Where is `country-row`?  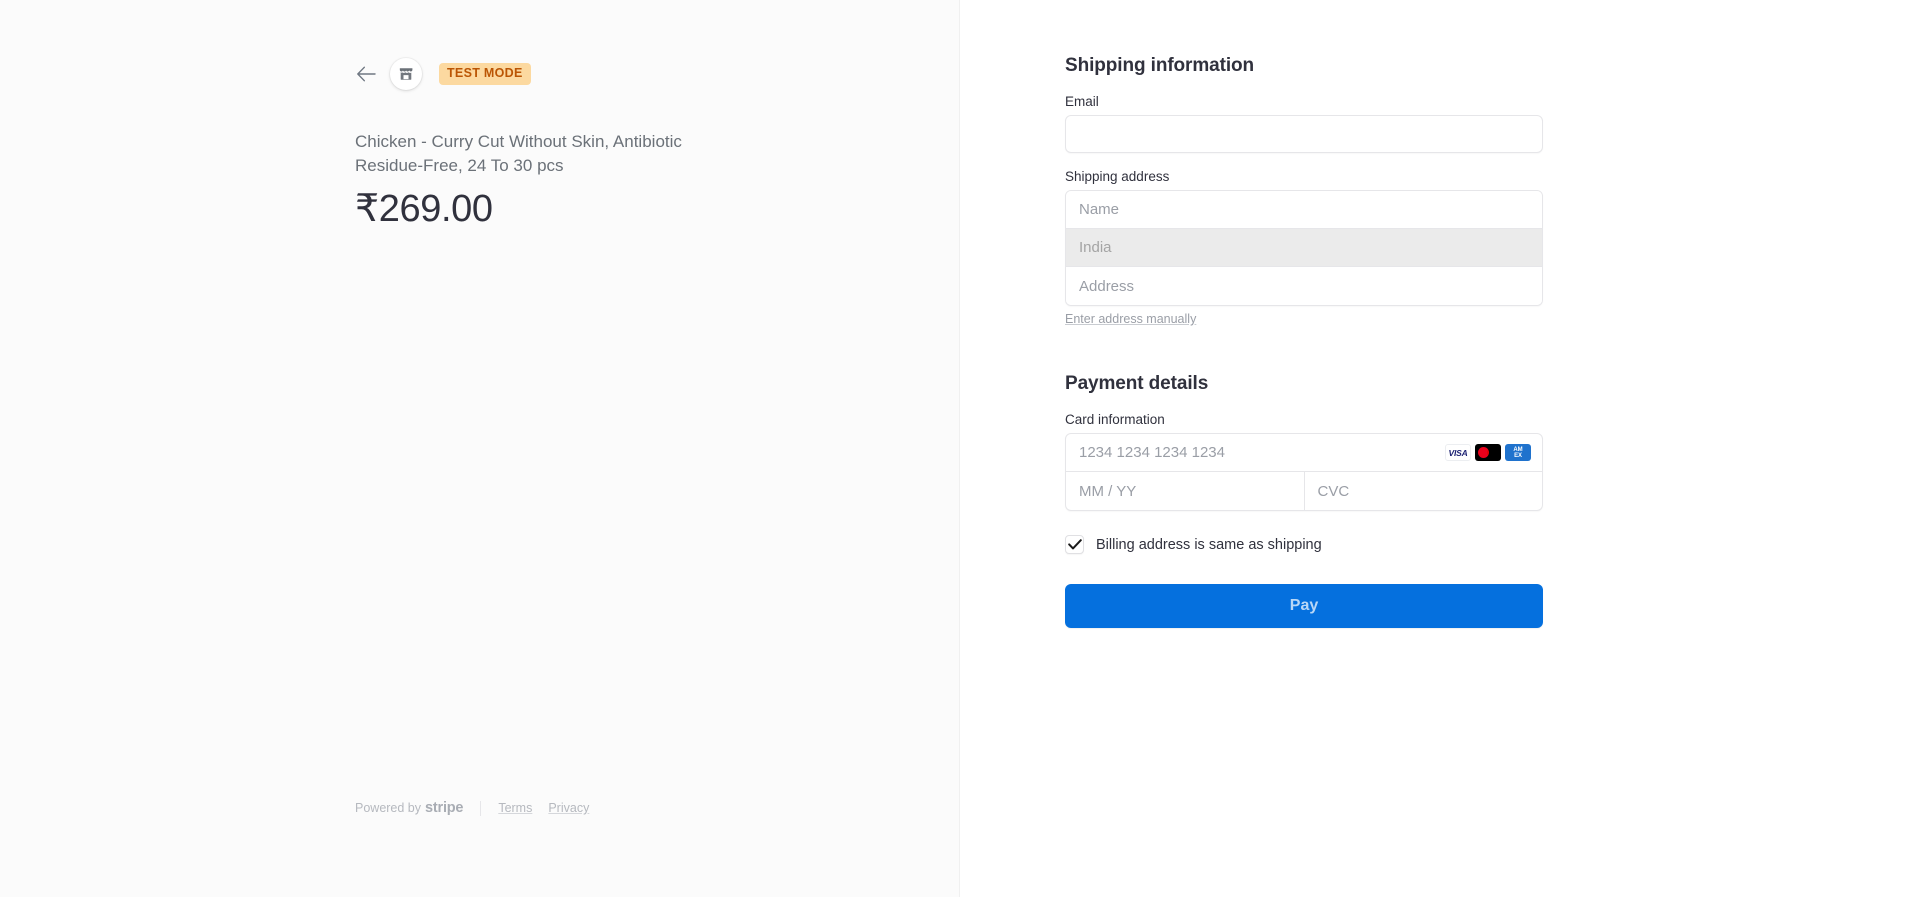 country-row is located at coordinates (1304, 248).